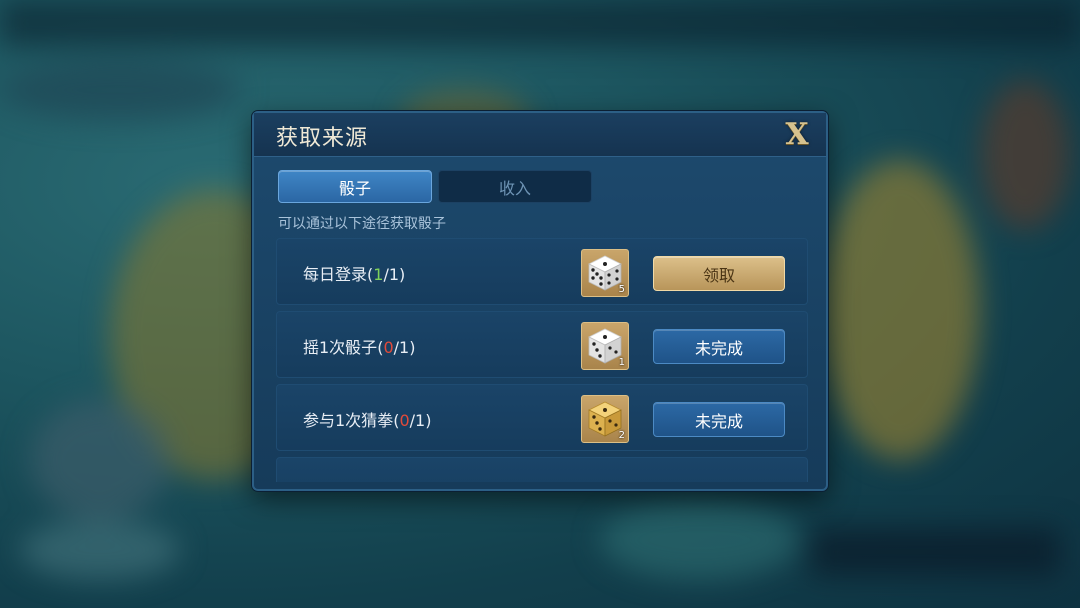 Image resolution: width=1080 pixels, height=608 pixels. I want to click on reward-slot: 1, so click(605, 346).